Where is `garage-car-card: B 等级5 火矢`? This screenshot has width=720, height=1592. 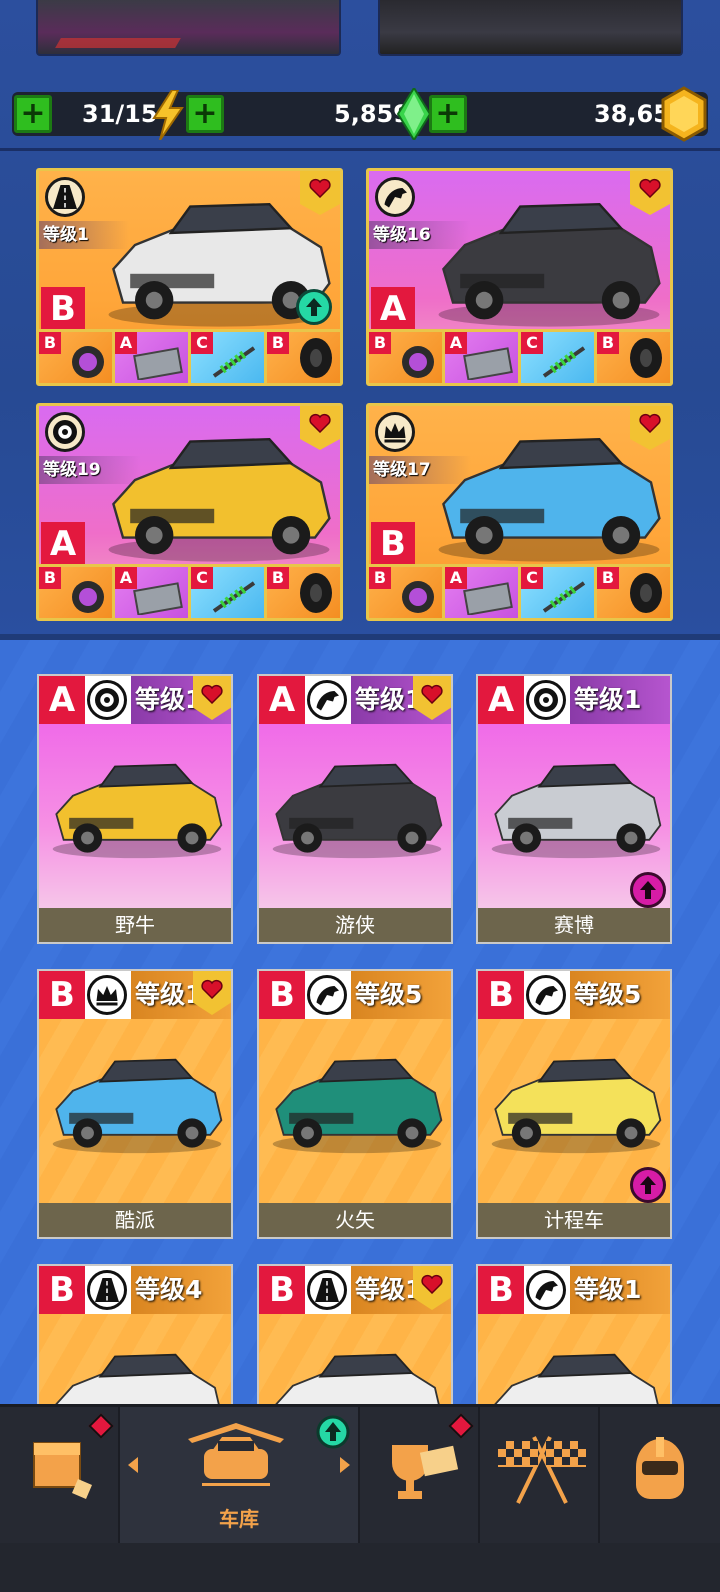
garage-car-card: B 等级5 火矢 is located at coordinates (355, 1104).